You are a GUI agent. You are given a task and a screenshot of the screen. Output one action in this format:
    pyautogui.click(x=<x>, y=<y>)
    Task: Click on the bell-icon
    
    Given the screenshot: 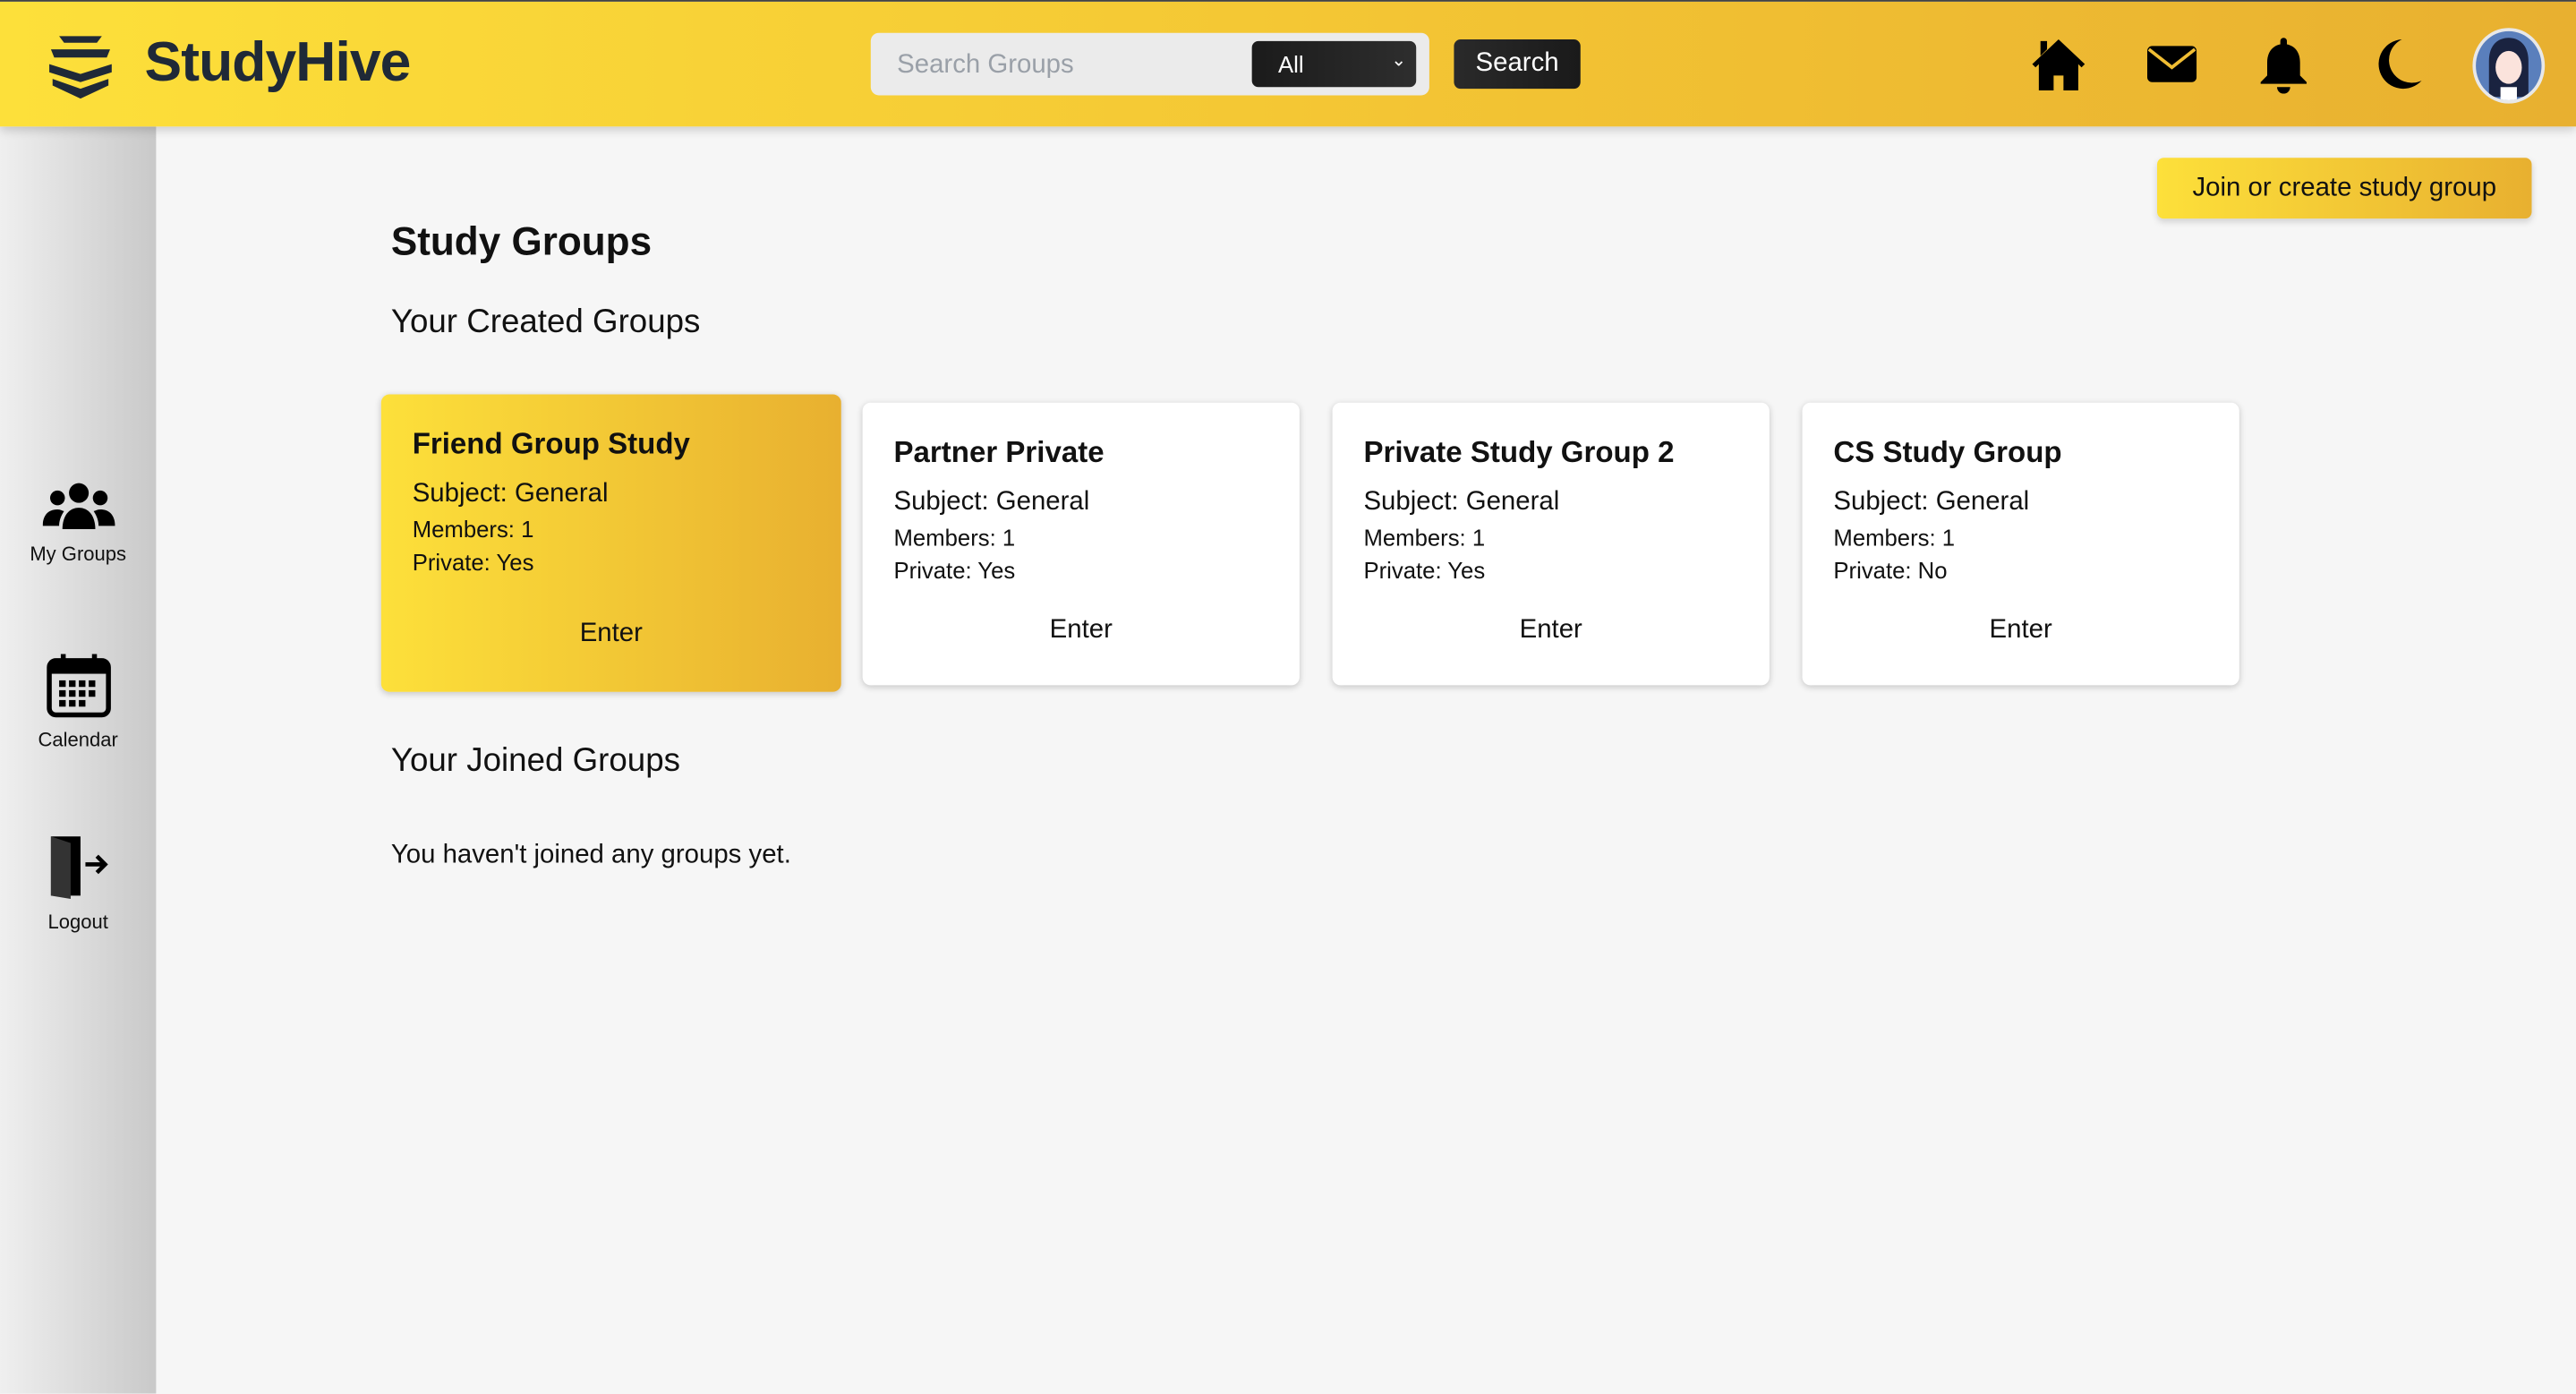 What is the action you would take?
    pyautogui.click(x=2283, y=64)
    